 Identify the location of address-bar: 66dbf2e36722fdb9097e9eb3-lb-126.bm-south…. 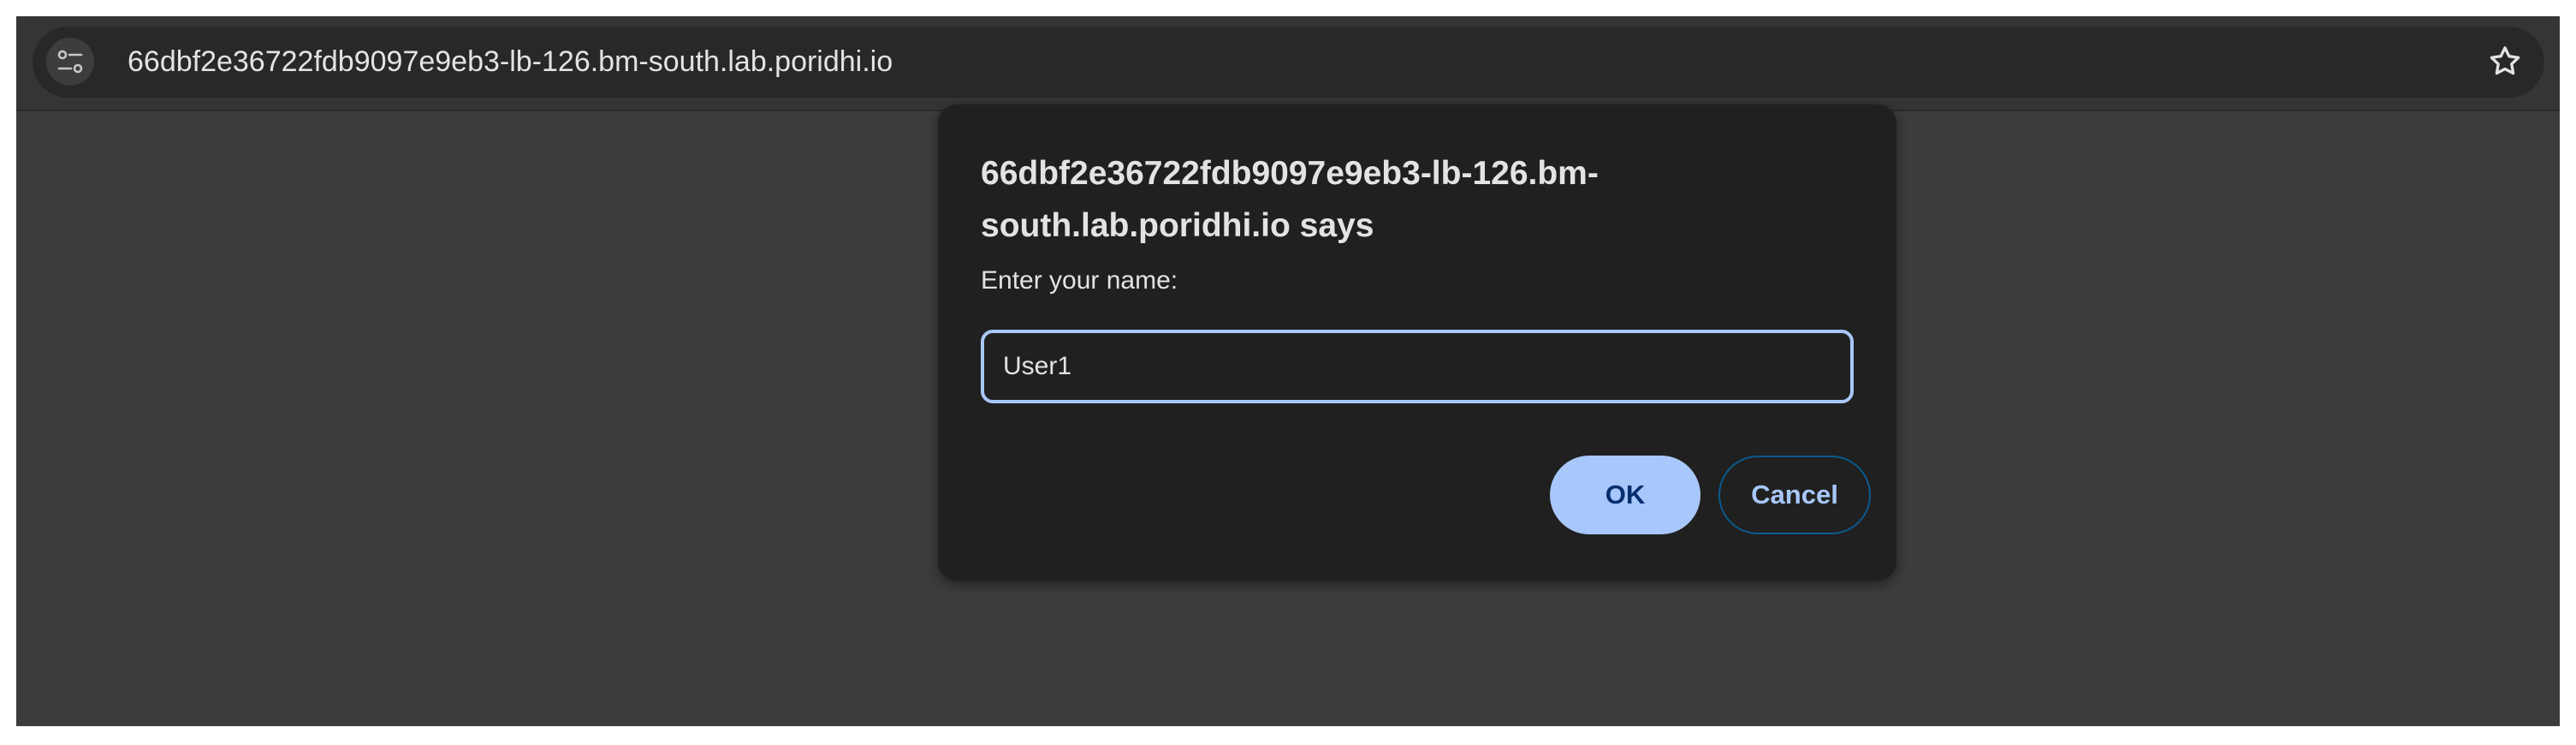
(1288, 63).